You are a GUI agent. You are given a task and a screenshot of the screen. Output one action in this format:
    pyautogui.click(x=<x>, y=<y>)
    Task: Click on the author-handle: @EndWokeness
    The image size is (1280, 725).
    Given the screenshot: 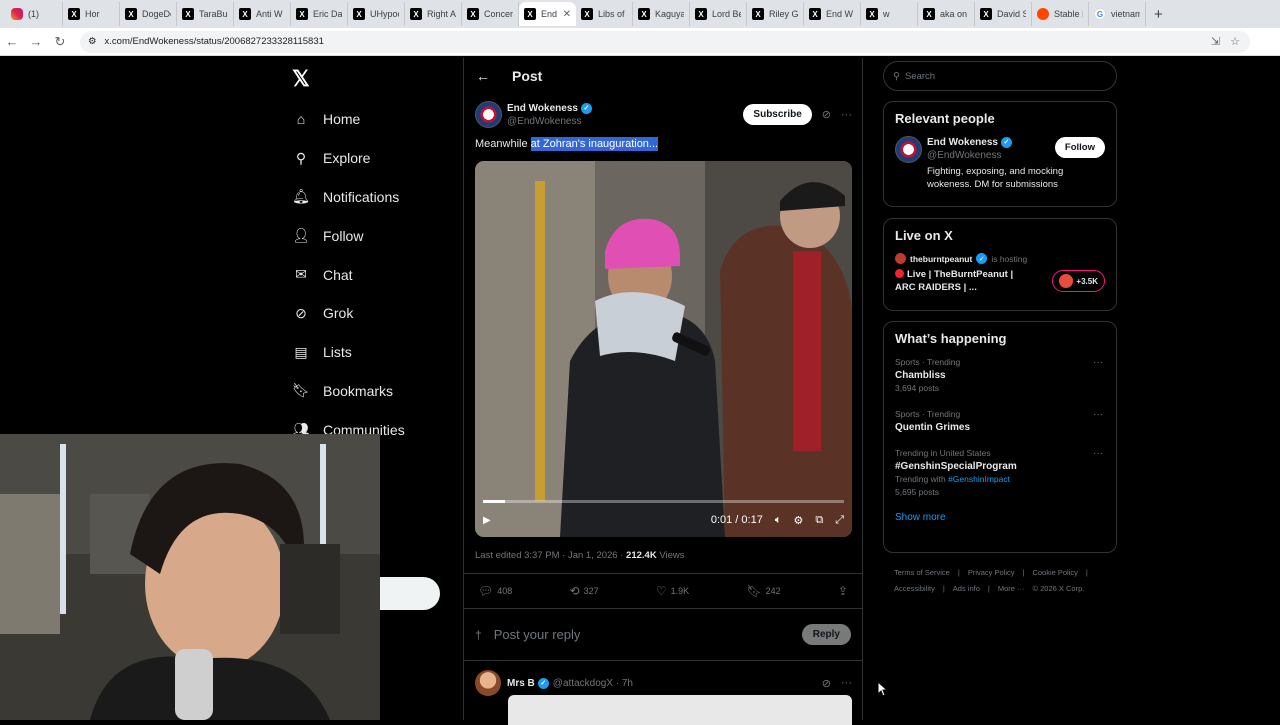 What is the action you would take?
    pyautogui.click(x=549, y=121)
    